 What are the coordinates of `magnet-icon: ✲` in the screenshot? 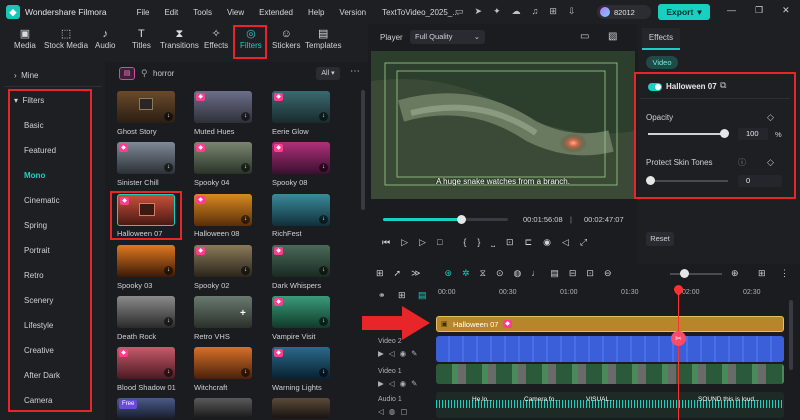 It's located at (466, 273).